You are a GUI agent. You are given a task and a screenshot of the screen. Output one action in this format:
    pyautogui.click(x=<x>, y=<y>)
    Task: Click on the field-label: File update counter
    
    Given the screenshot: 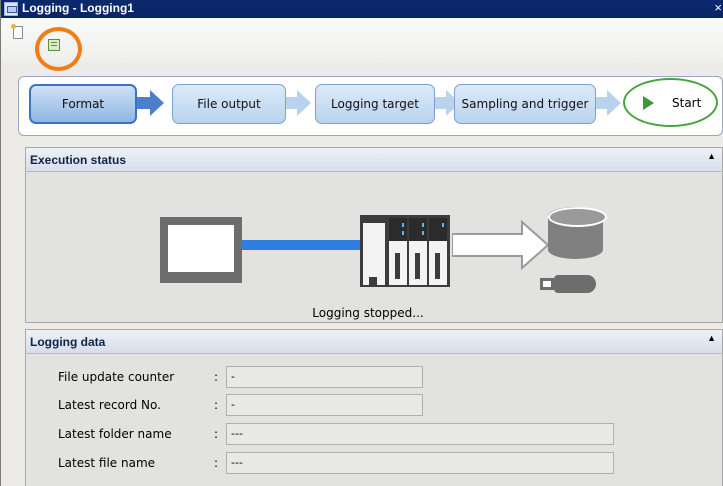 What is the action you would take?
    pyautogui.click(x=116, y=377)
    